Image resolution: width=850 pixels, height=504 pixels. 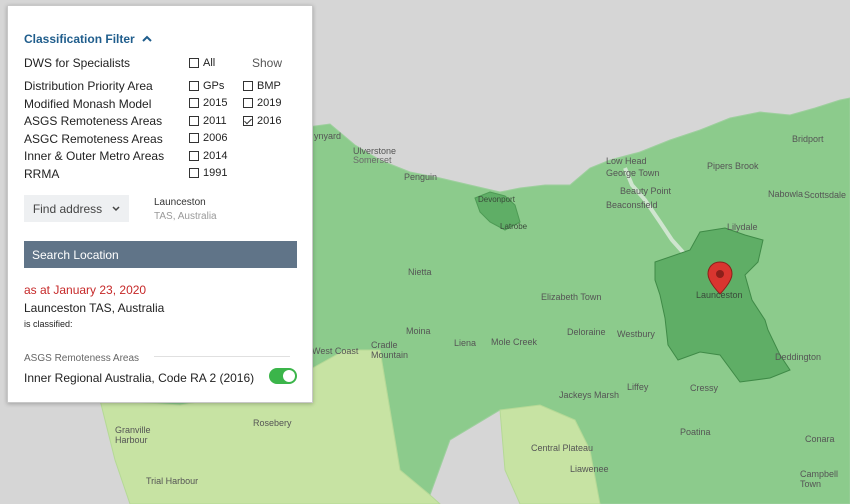 What do you see at coordinates (704, 388) in the screenshot?
I see `map-label: Cressy` at bounding box center [704, 388].